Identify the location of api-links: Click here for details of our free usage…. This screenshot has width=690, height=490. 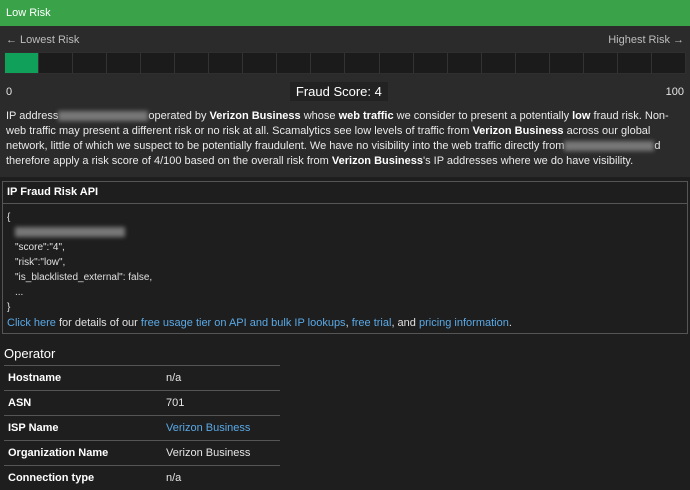
(345, 325).